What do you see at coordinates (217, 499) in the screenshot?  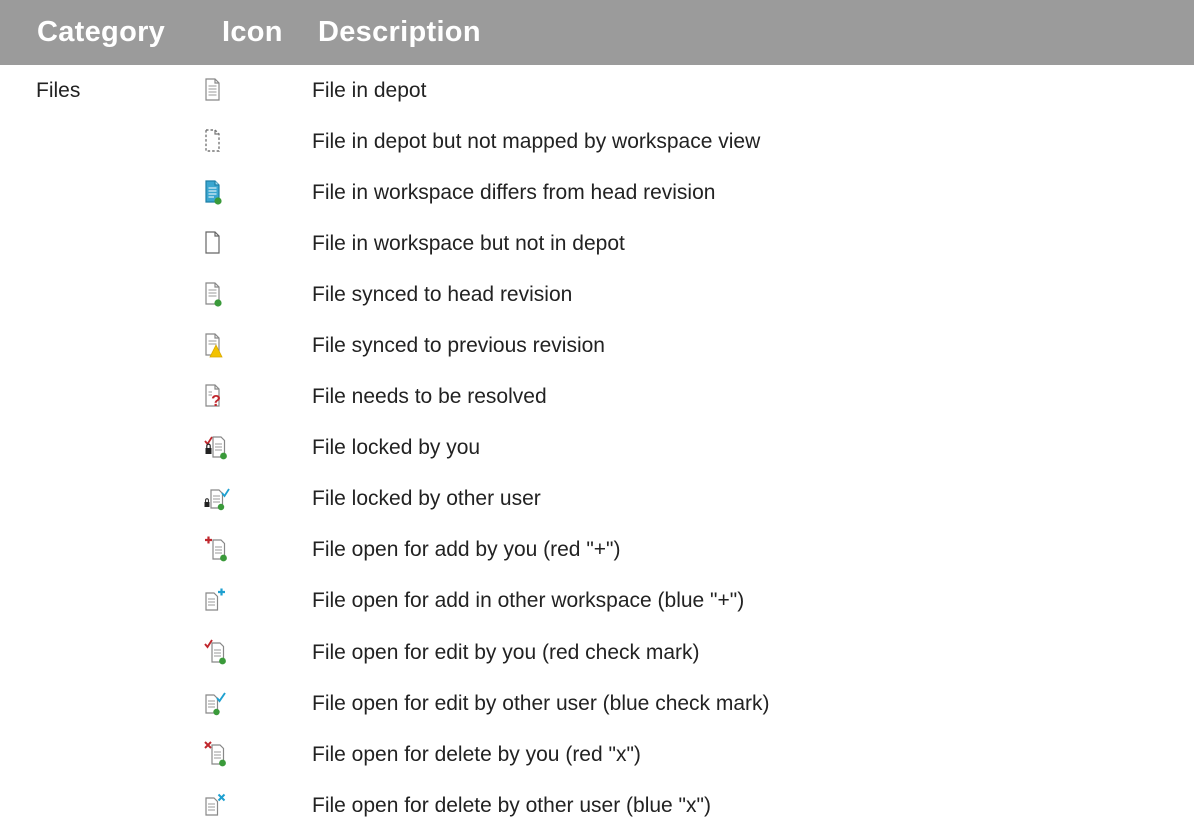 I see `file-locked-by-other-icon` at bounding box center [217, 499].